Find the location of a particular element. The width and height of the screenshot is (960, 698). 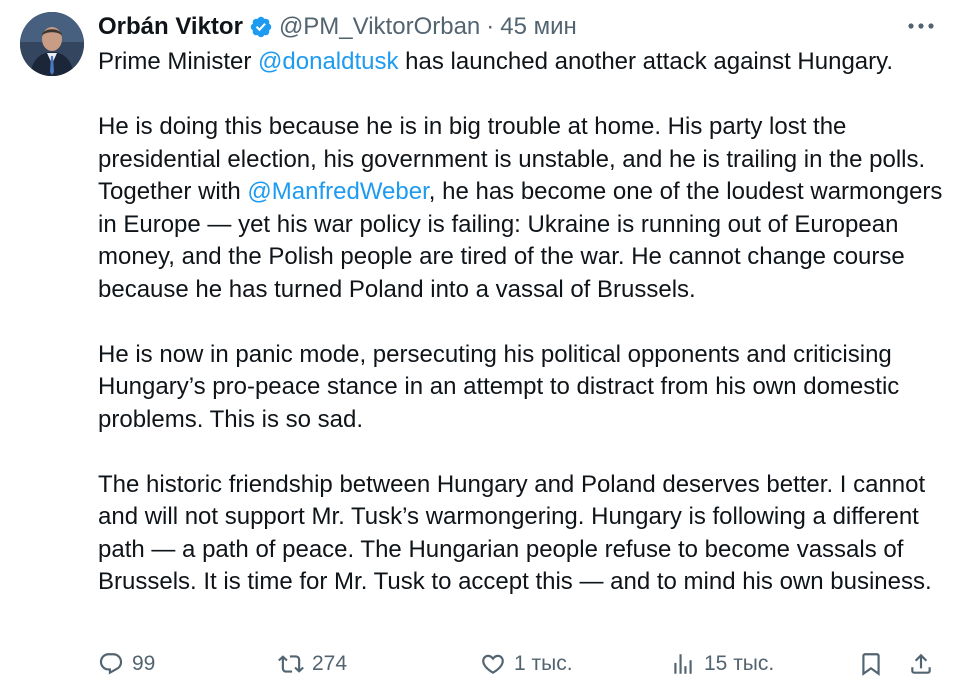

share-icon is located at coordinates (921, 664).